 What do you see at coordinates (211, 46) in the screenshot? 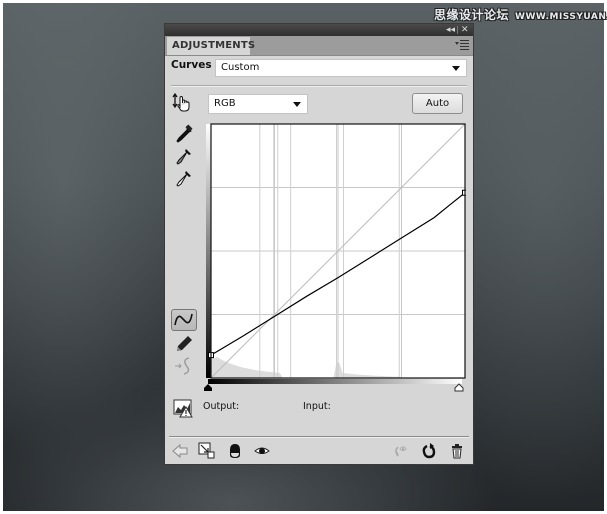
I see `tab-adjustments: ADJUSTMENTS` at bounding box center [211, 46].